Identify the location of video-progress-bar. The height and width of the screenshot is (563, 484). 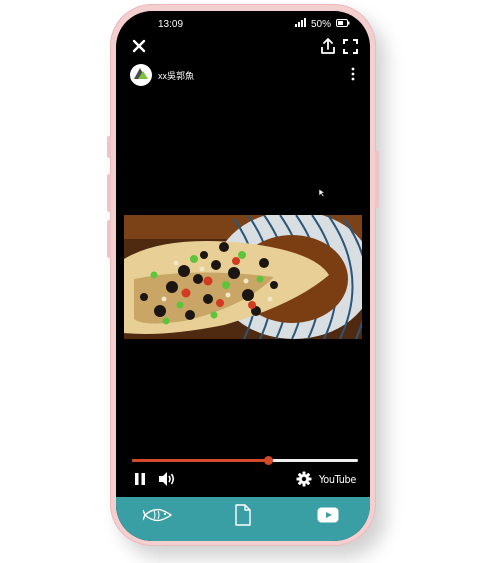
(245, 460).